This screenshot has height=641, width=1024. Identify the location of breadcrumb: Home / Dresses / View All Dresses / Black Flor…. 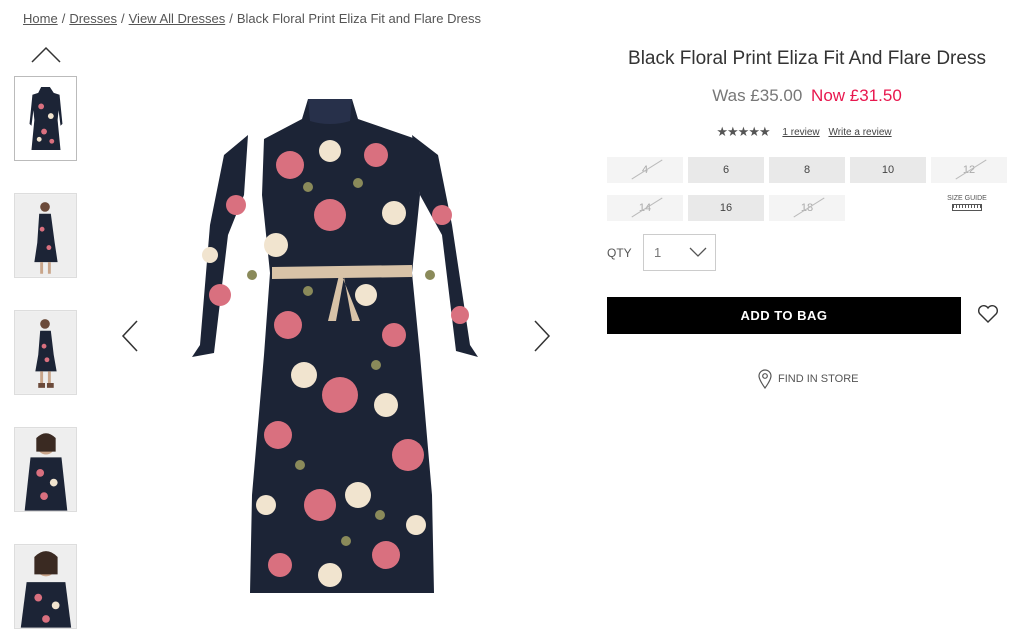
(252, 18).